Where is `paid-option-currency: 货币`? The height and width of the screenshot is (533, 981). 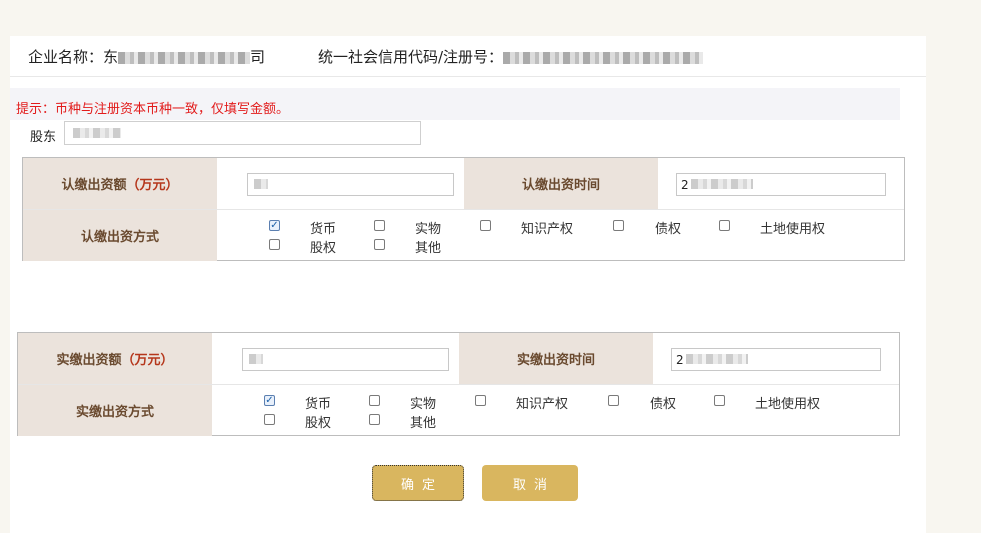
paid-option-currency: 货币 is located at coordinates (318, 404).